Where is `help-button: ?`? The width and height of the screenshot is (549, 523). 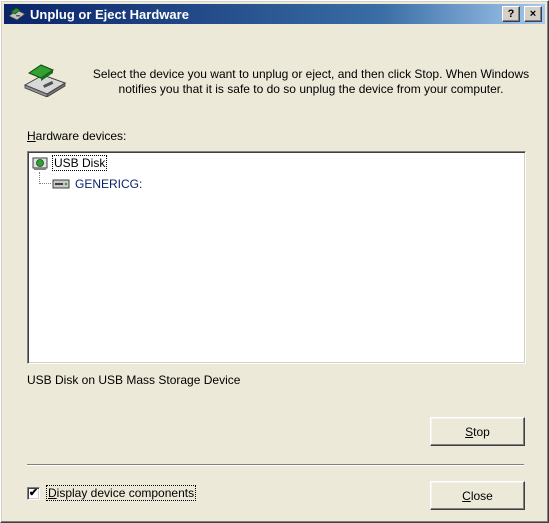
help-button: ? is located at coordinates (511, 14).